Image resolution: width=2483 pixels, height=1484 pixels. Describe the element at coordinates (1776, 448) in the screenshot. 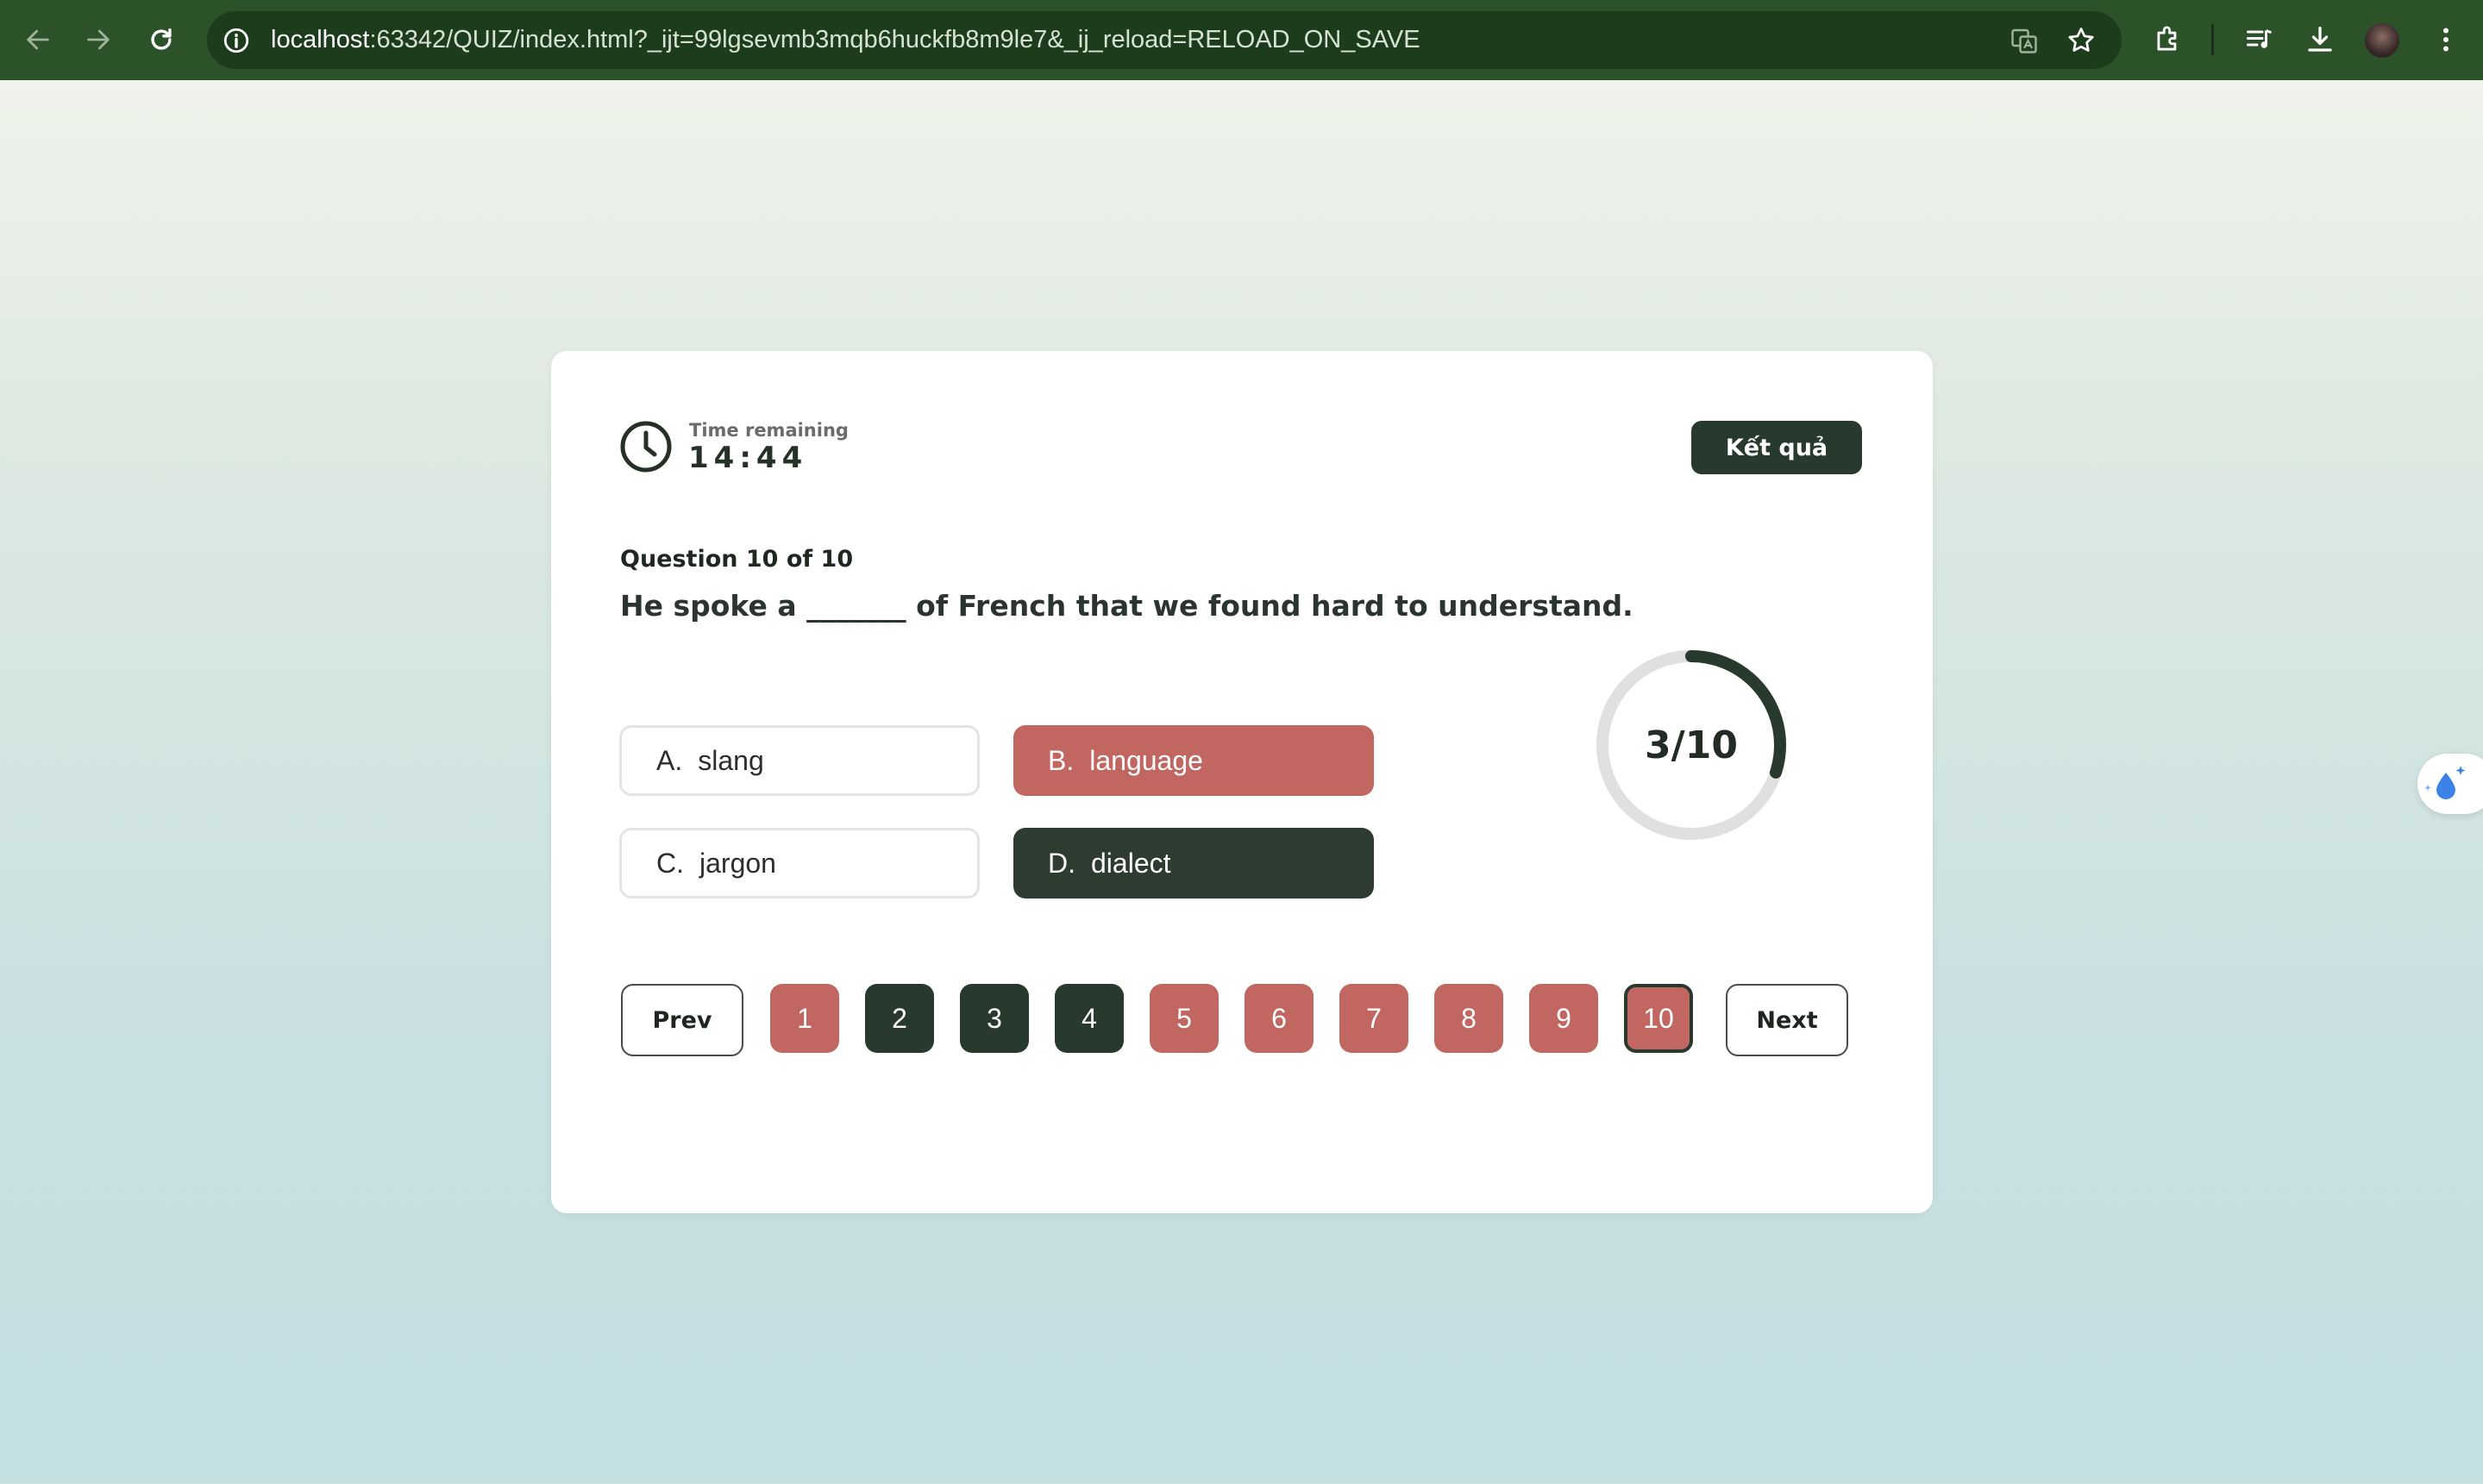

I see `result-button: Kết quả` at that location.